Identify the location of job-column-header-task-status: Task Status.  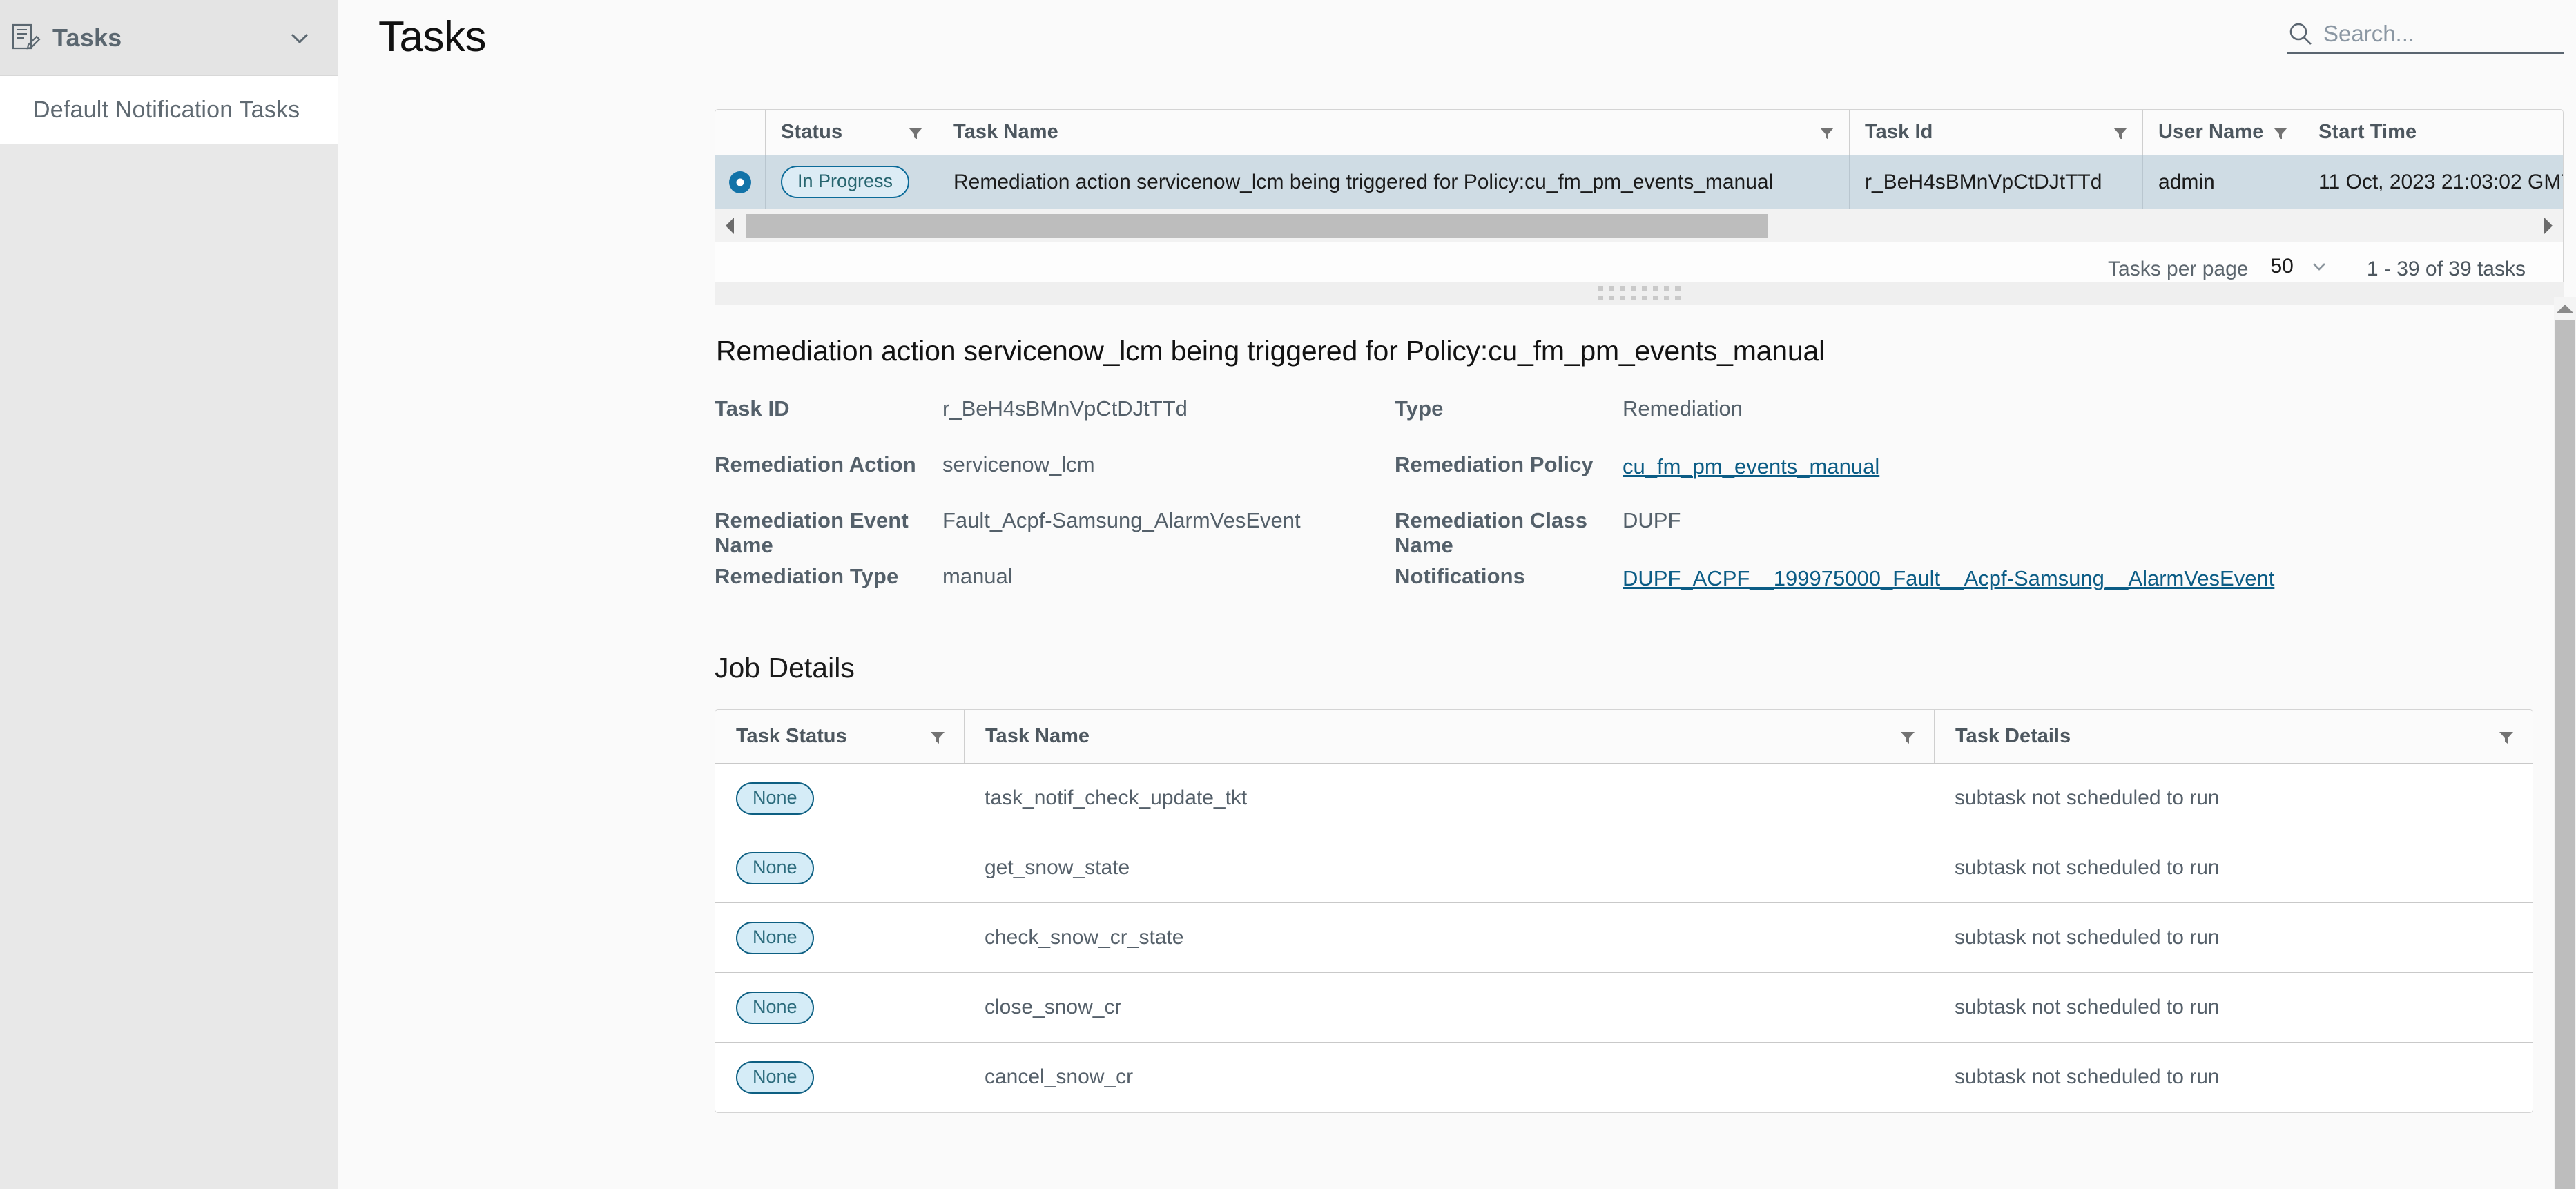
(839, 736).